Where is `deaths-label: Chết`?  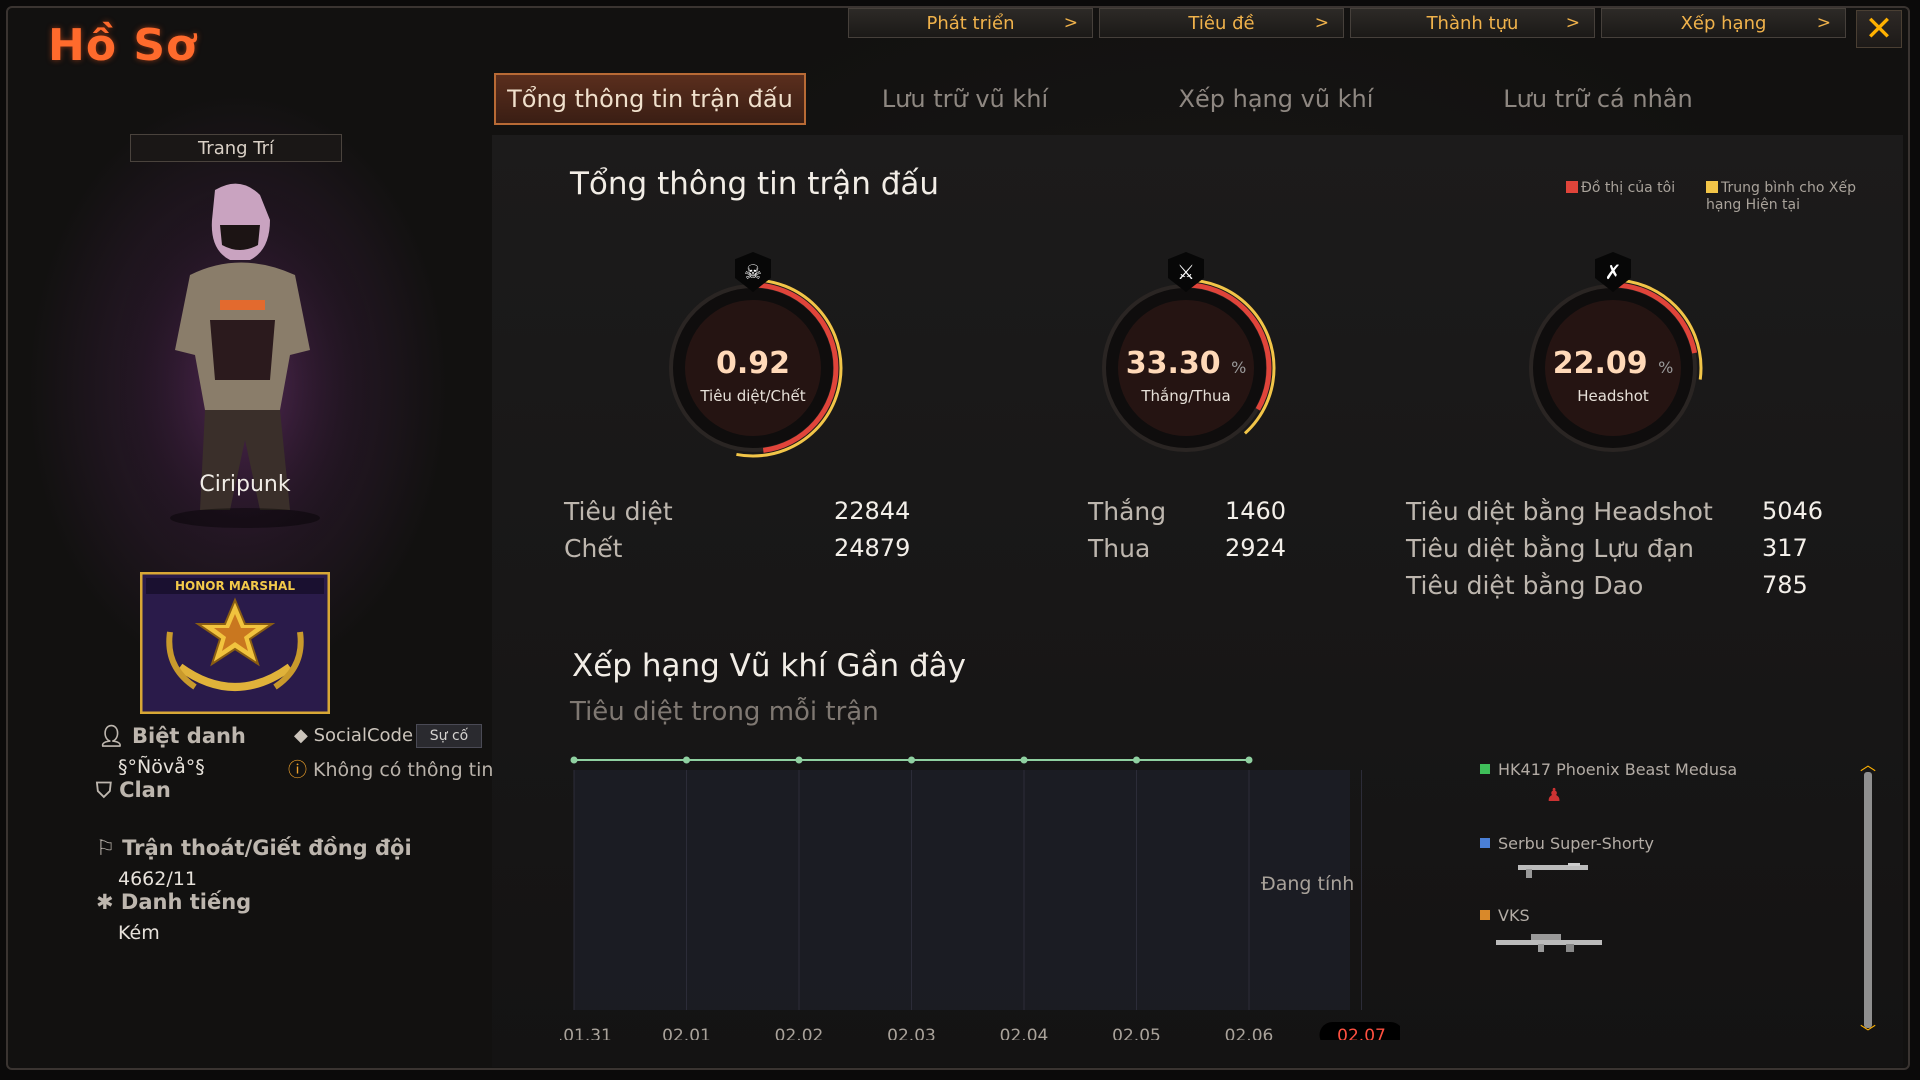 deaths-label: Chết is located at coordinates (593, 548).